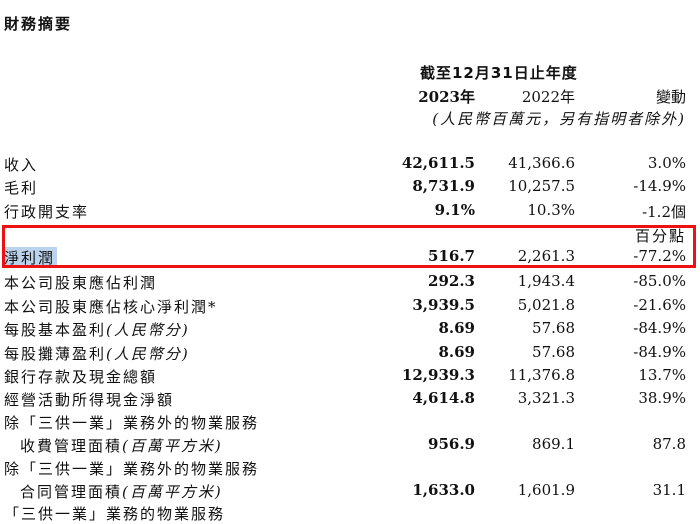  Describe the element at coordinates (111, 307) in the screenshot. I see `row-label: 本公司股東應佔核心淨利潤*` at that location.